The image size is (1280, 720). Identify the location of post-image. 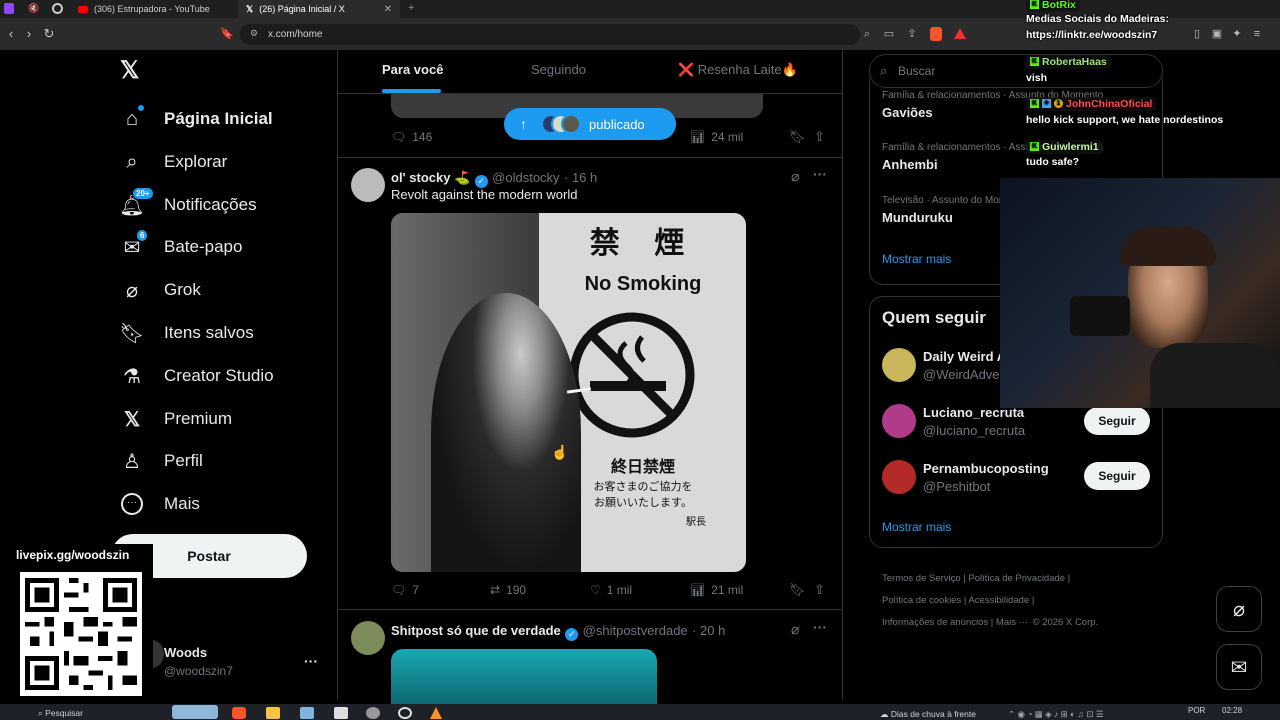
(524, 676).